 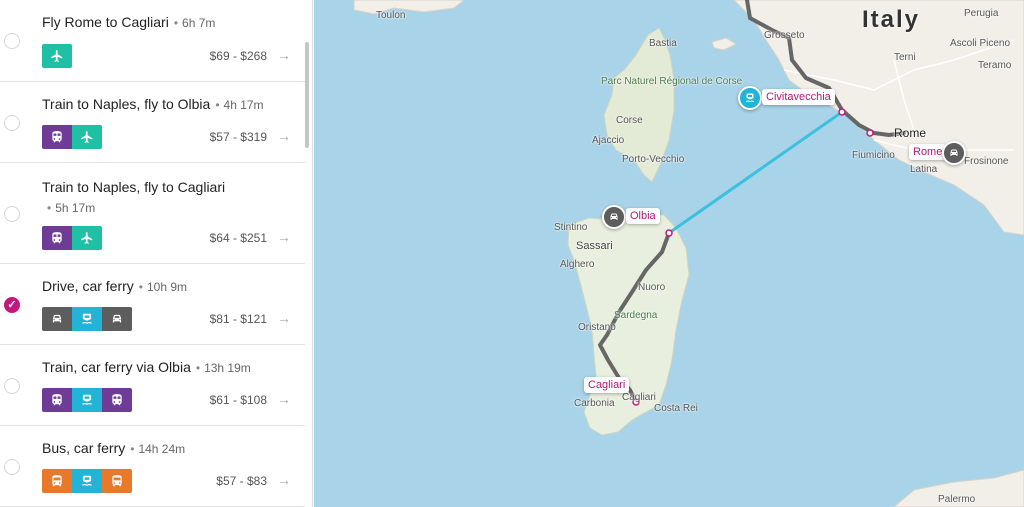 I want to click on route-title: Train to Naples, fly to Olbia • 4h 17m, so click(x=169, y=104).